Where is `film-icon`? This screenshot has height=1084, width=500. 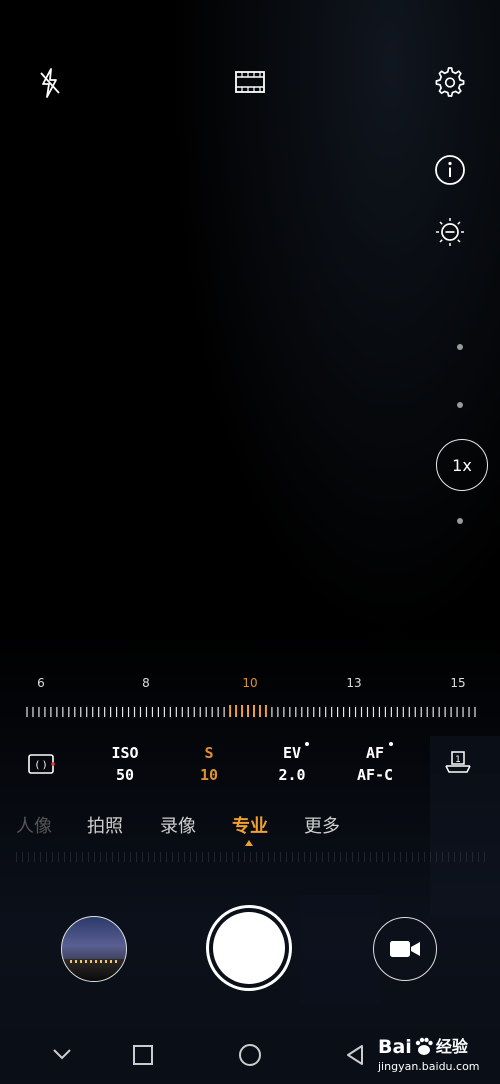
film-icon is located at coordinates (250, 82).